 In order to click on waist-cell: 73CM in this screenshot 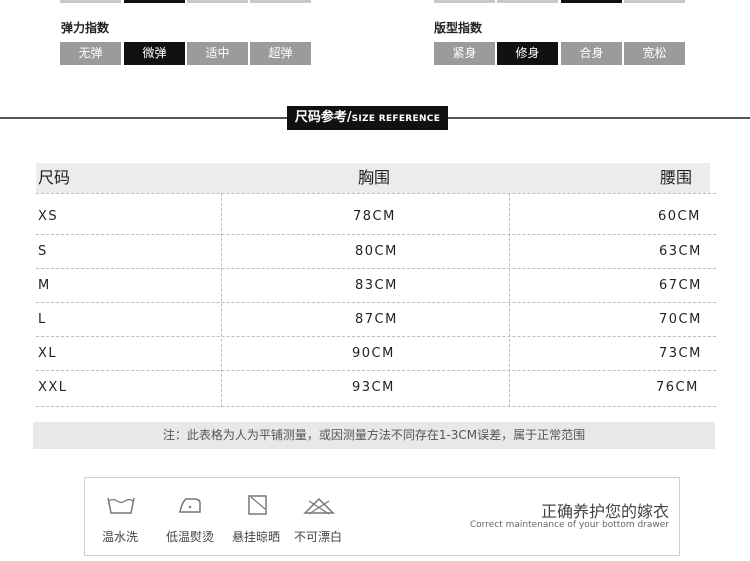, I will do `click(680, 353)`.